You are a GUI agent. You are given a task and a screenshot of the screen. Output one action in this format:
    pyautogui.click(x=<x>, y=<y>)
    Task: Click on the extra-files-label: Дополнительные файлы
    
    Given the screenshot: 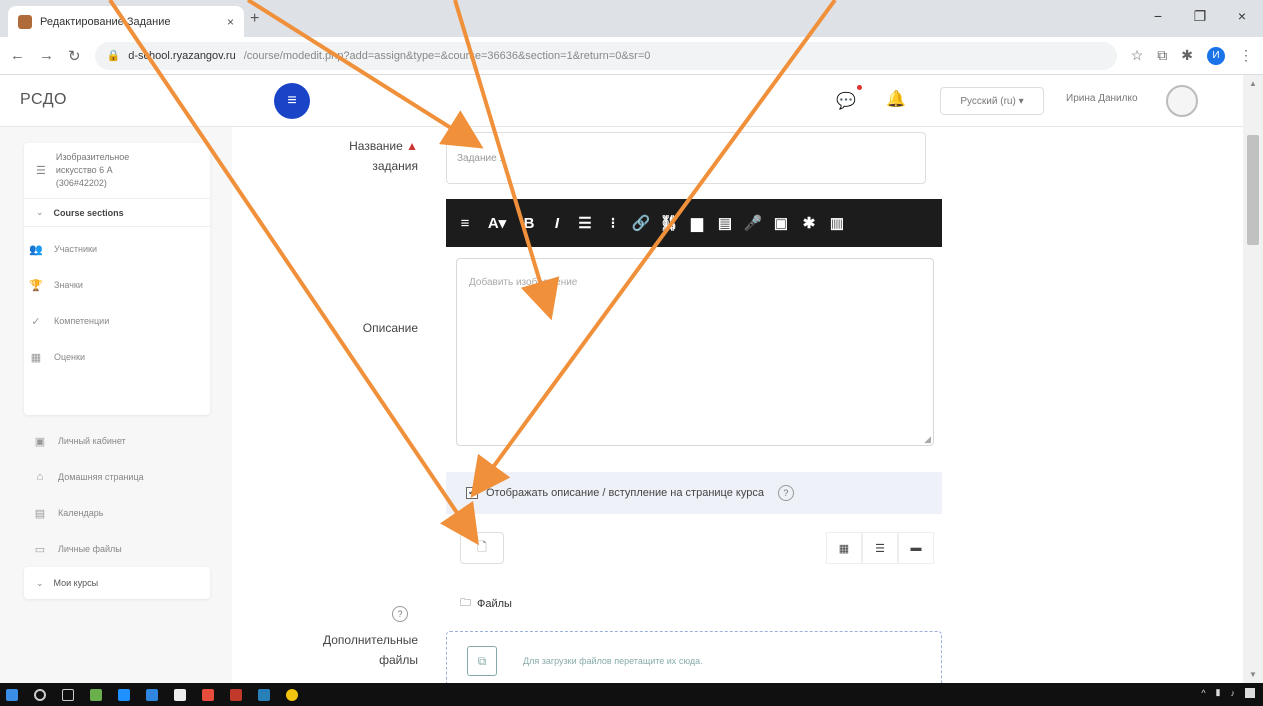 What is the action you would take?
    pyautogui.click(x=354, y=650)
    